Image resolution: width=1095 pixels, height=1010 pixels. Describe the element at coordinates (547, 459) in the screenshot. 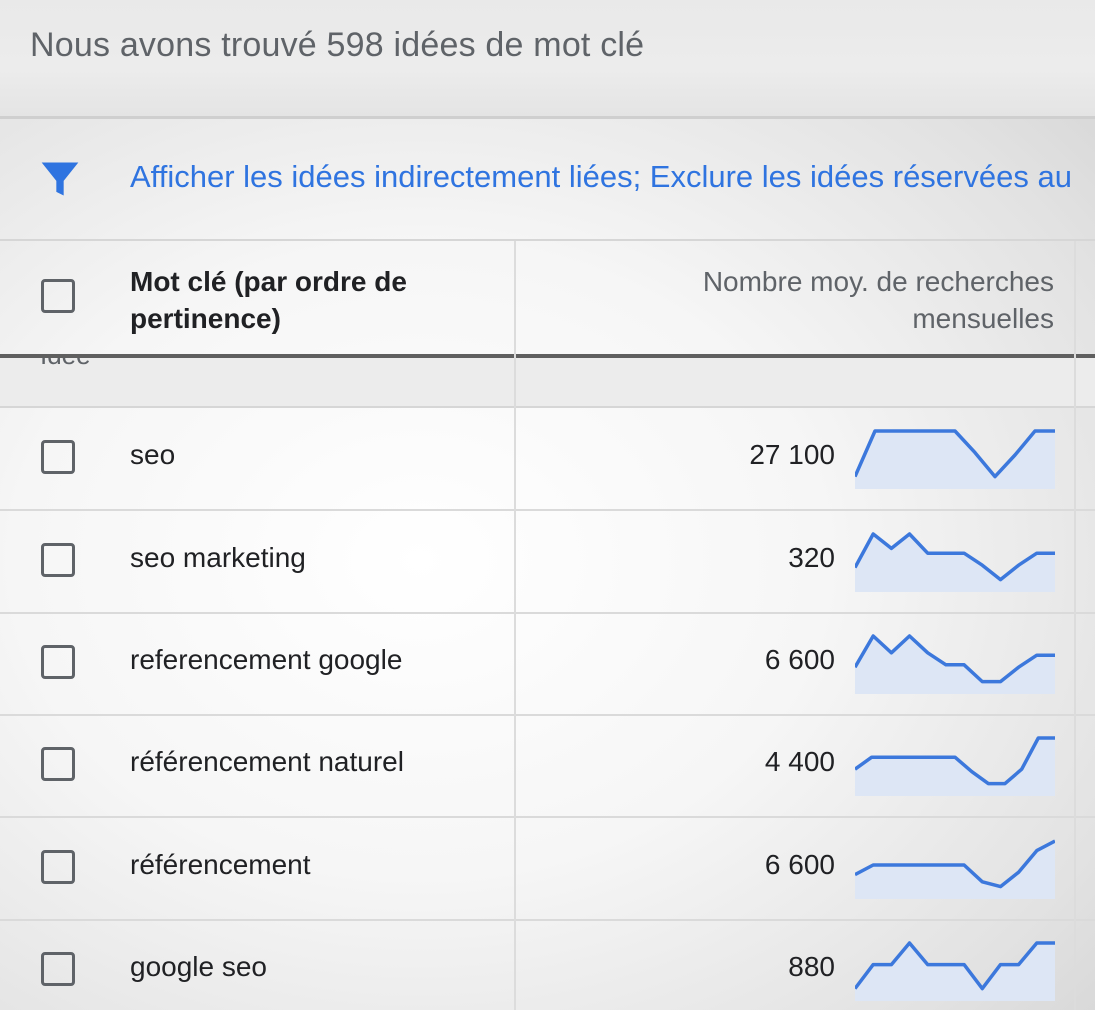

I see `keyword-row: seo 27 100` at that location.